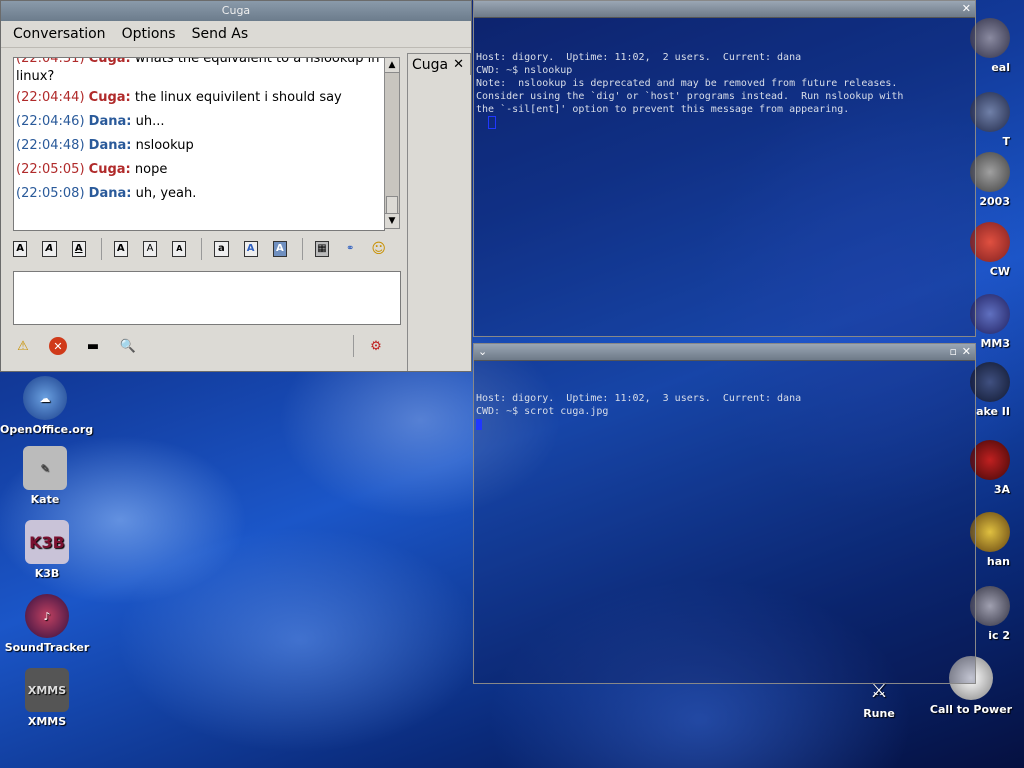 Image resolution: width=1024 pixels, height=768 pixels. I want to click on tab-cuga: Cuga ✕, so click(439, 64).